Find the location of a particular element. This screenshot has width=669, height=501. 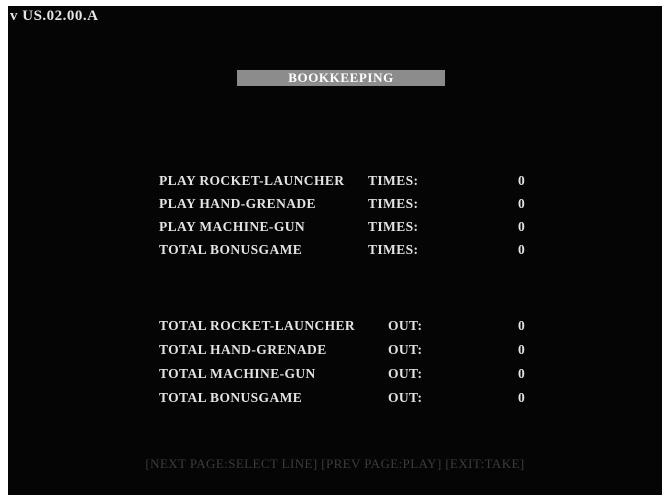

play-total-bonusgame-row: TOTAL BONUSGAME TIMES: 0 is located at coordinates (335, 250).